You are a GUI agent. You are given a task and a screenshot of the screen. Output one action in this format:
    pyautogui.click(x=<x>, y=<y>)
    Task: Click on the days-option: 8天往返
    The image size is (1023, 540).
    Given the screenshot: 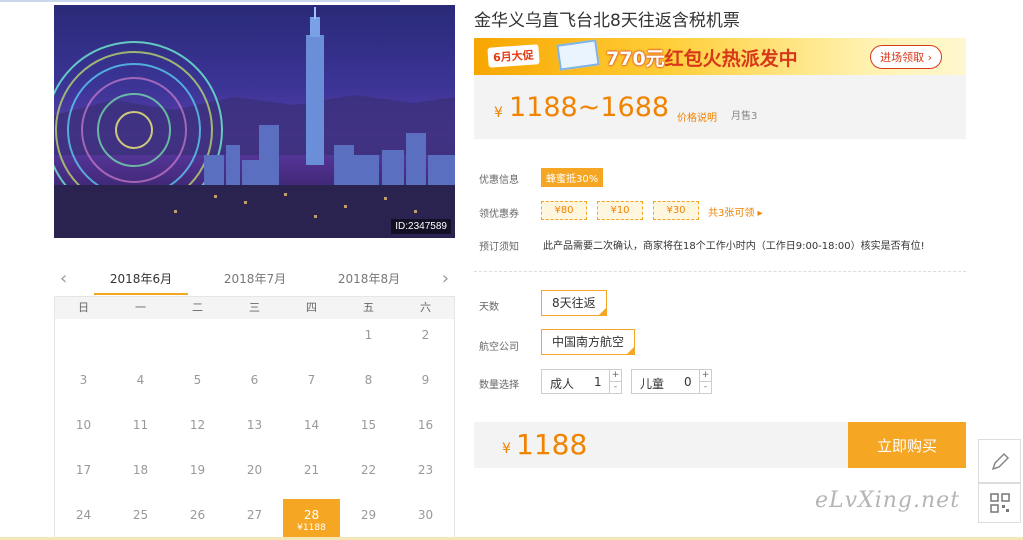 What is the action you would take?
    pyautogui.click(x=574, y=303)
    